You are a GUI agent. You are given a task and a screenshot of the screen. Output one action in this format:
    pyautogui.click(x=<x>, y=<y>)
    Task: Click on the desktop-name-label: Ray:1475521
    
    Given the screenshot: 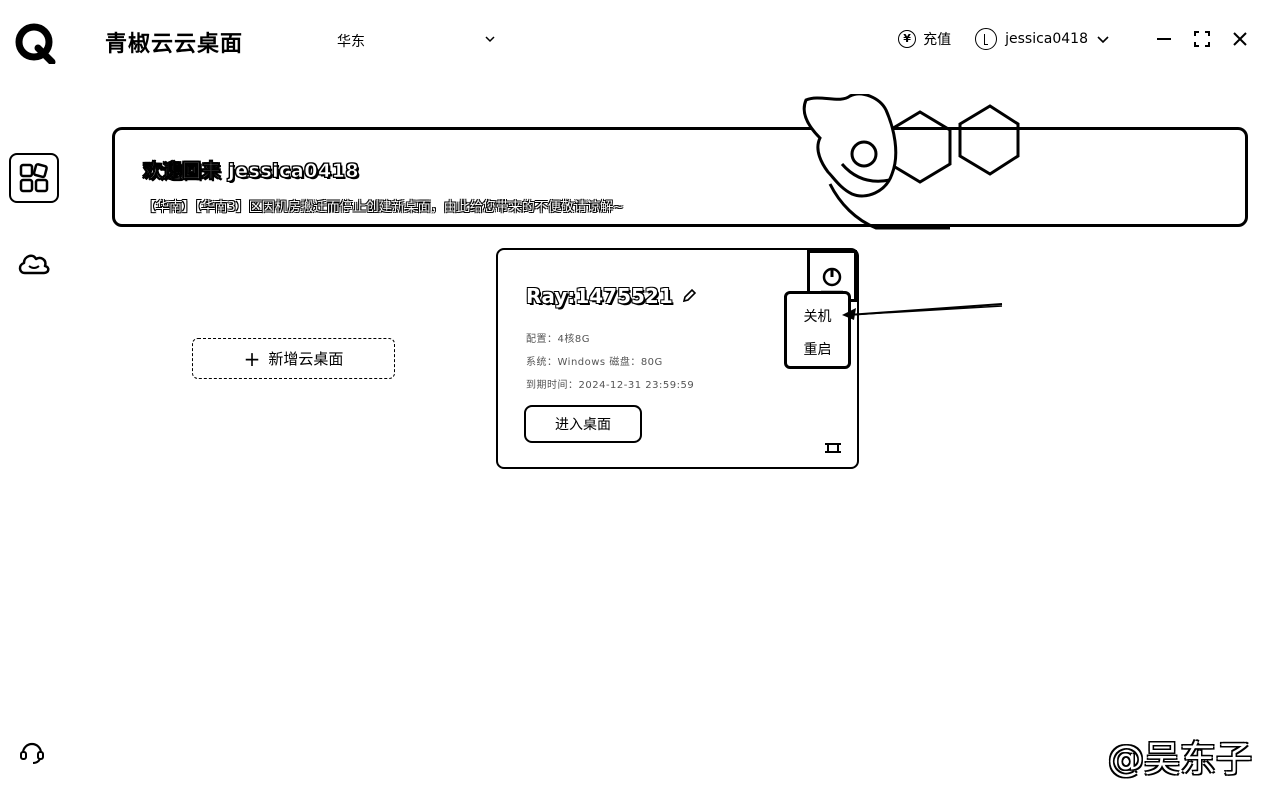 What is the action you would take?
    pyautogui.click(x=599, y=296)
    